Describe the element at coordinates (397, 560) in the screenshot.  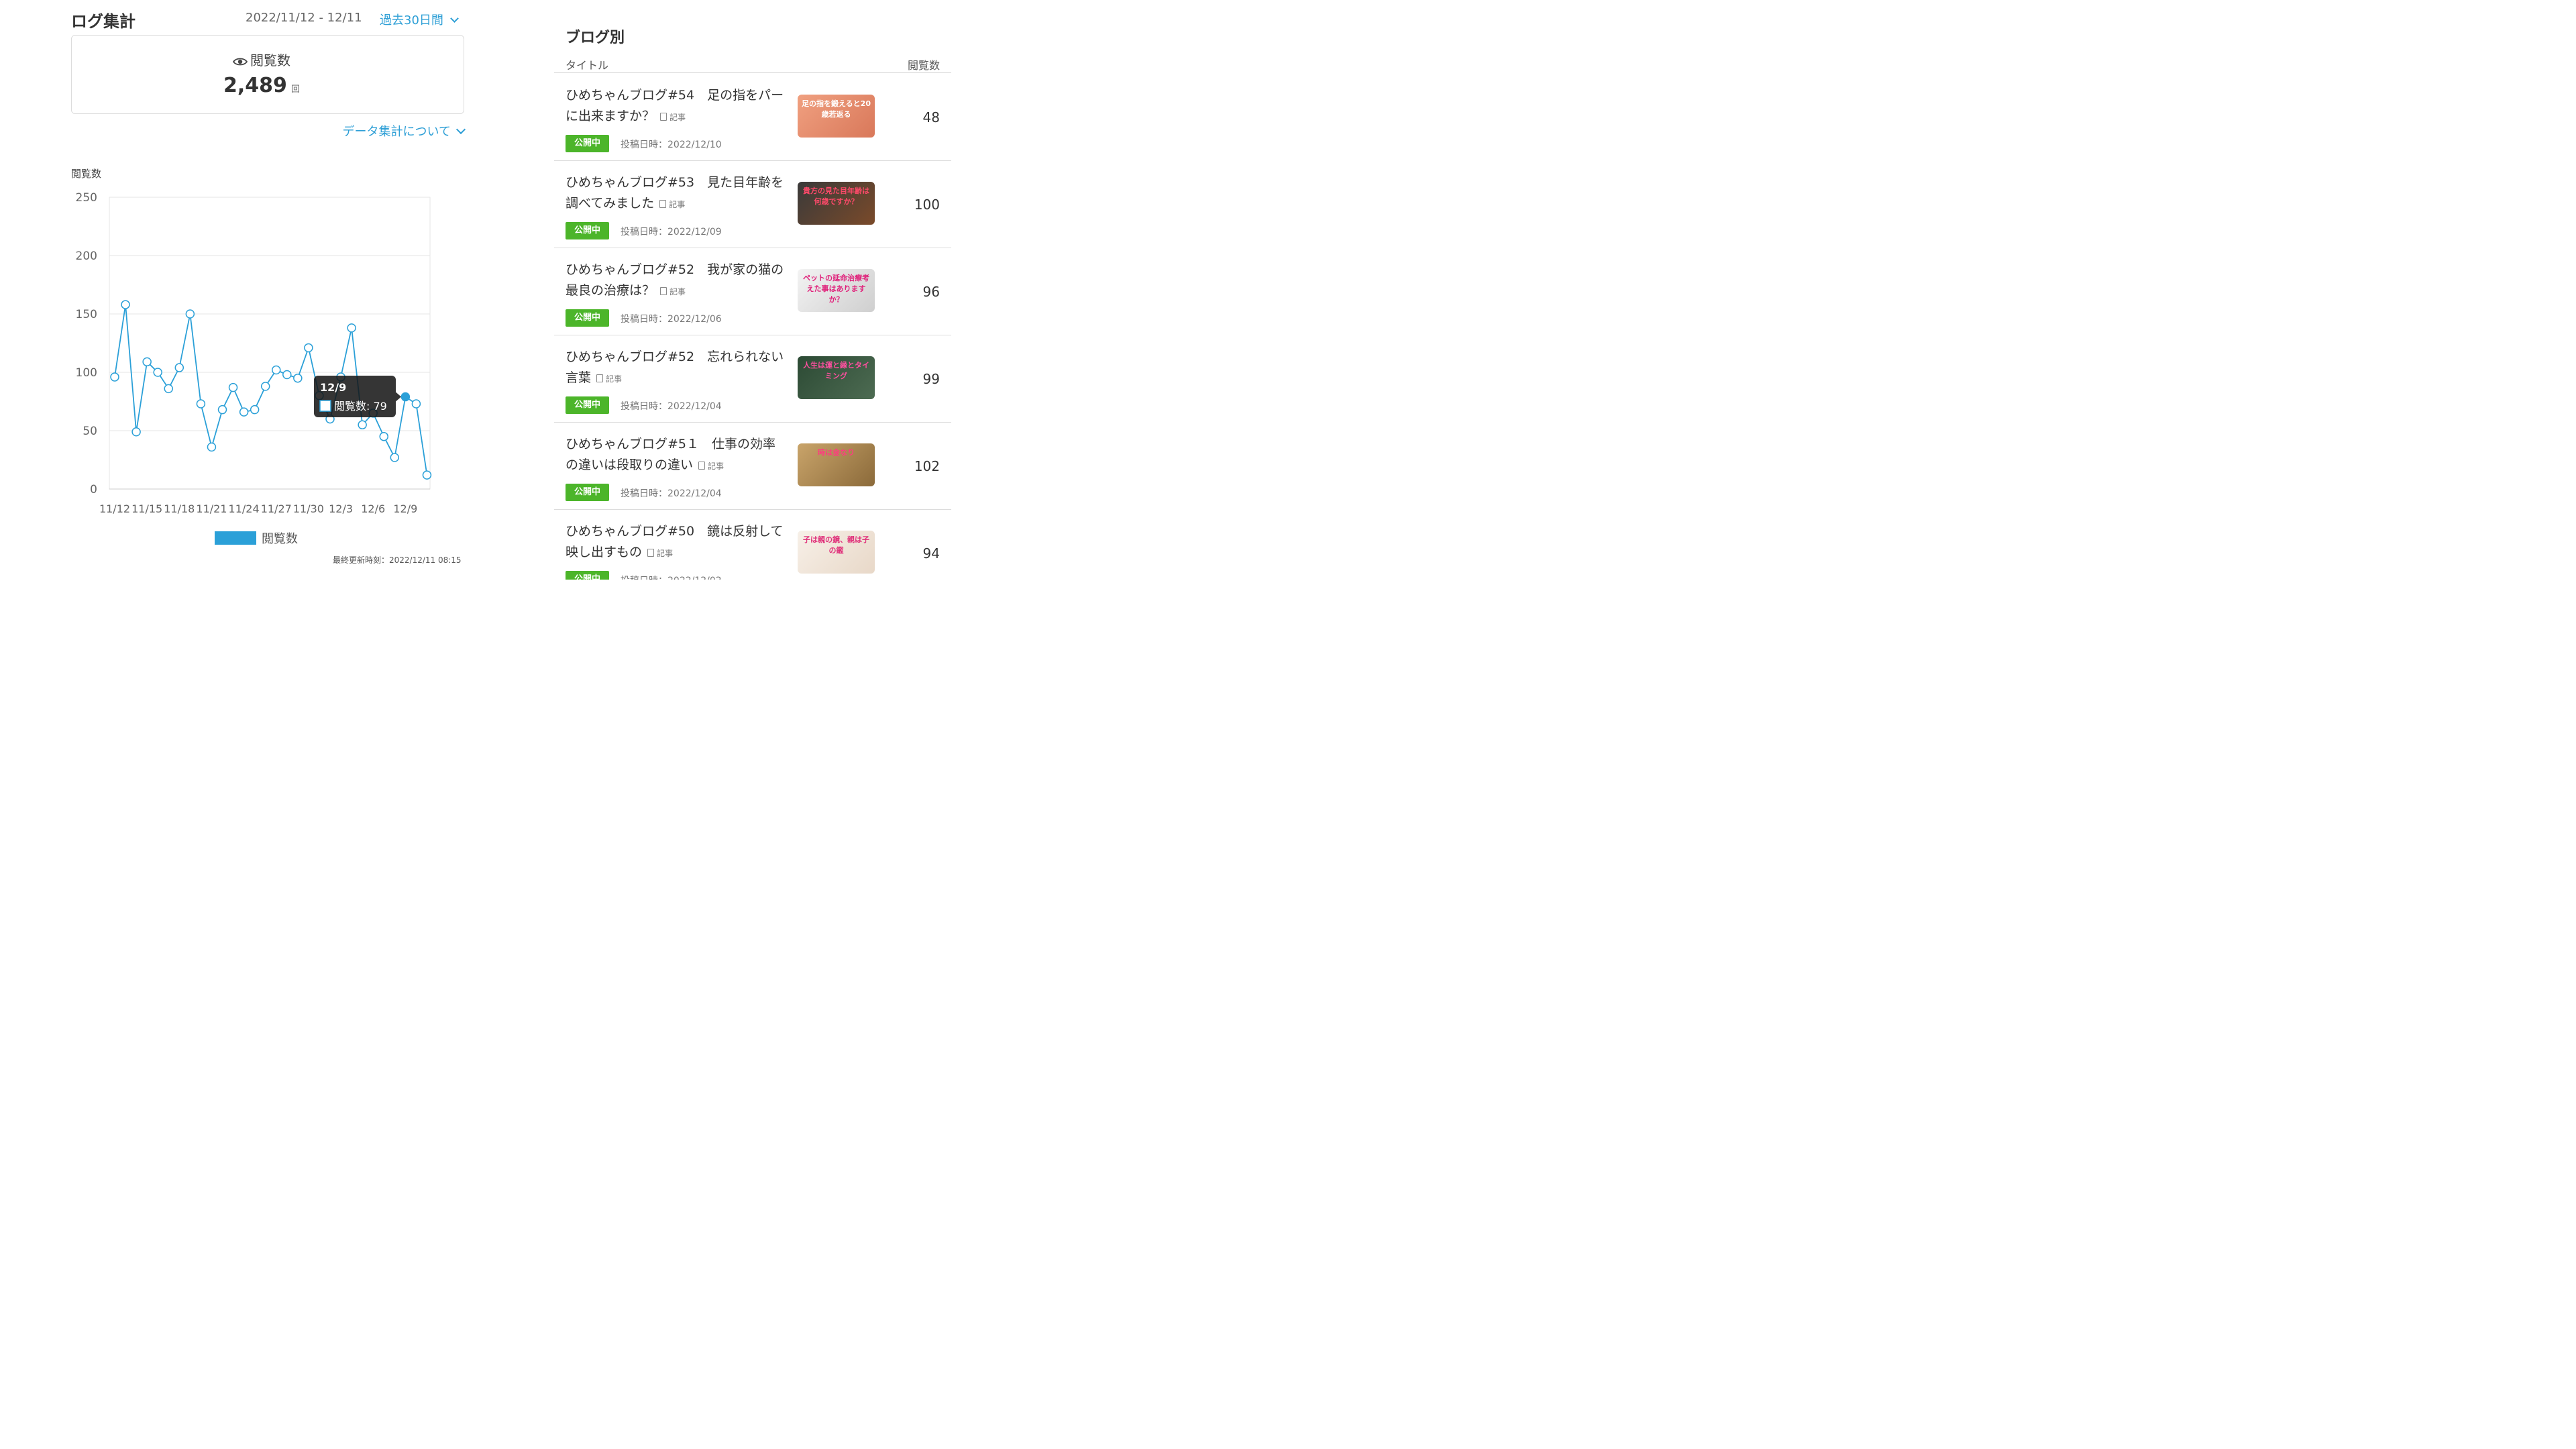
I see `last-updated: 最終更新時刻：2022/12/11 08:15` at that location.